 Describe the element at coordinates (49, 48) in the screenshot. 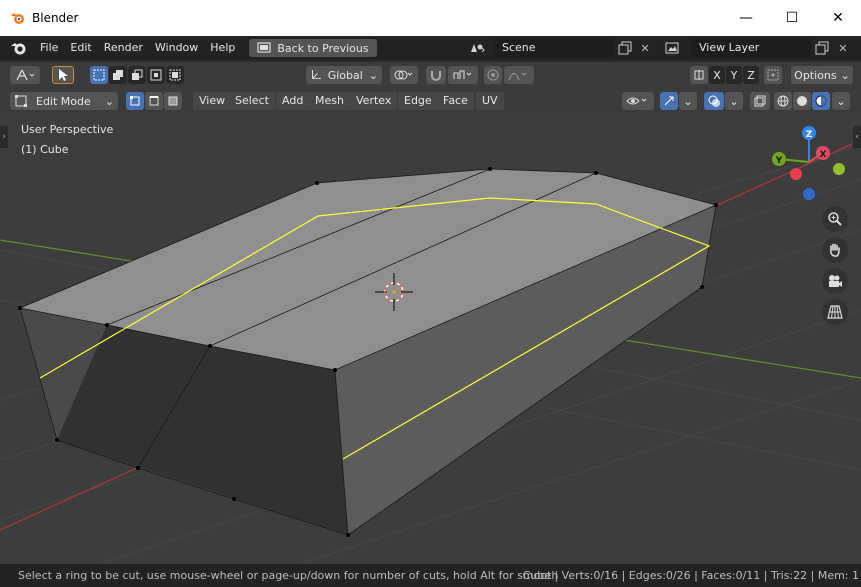

I see `menu-file: File` at that location.